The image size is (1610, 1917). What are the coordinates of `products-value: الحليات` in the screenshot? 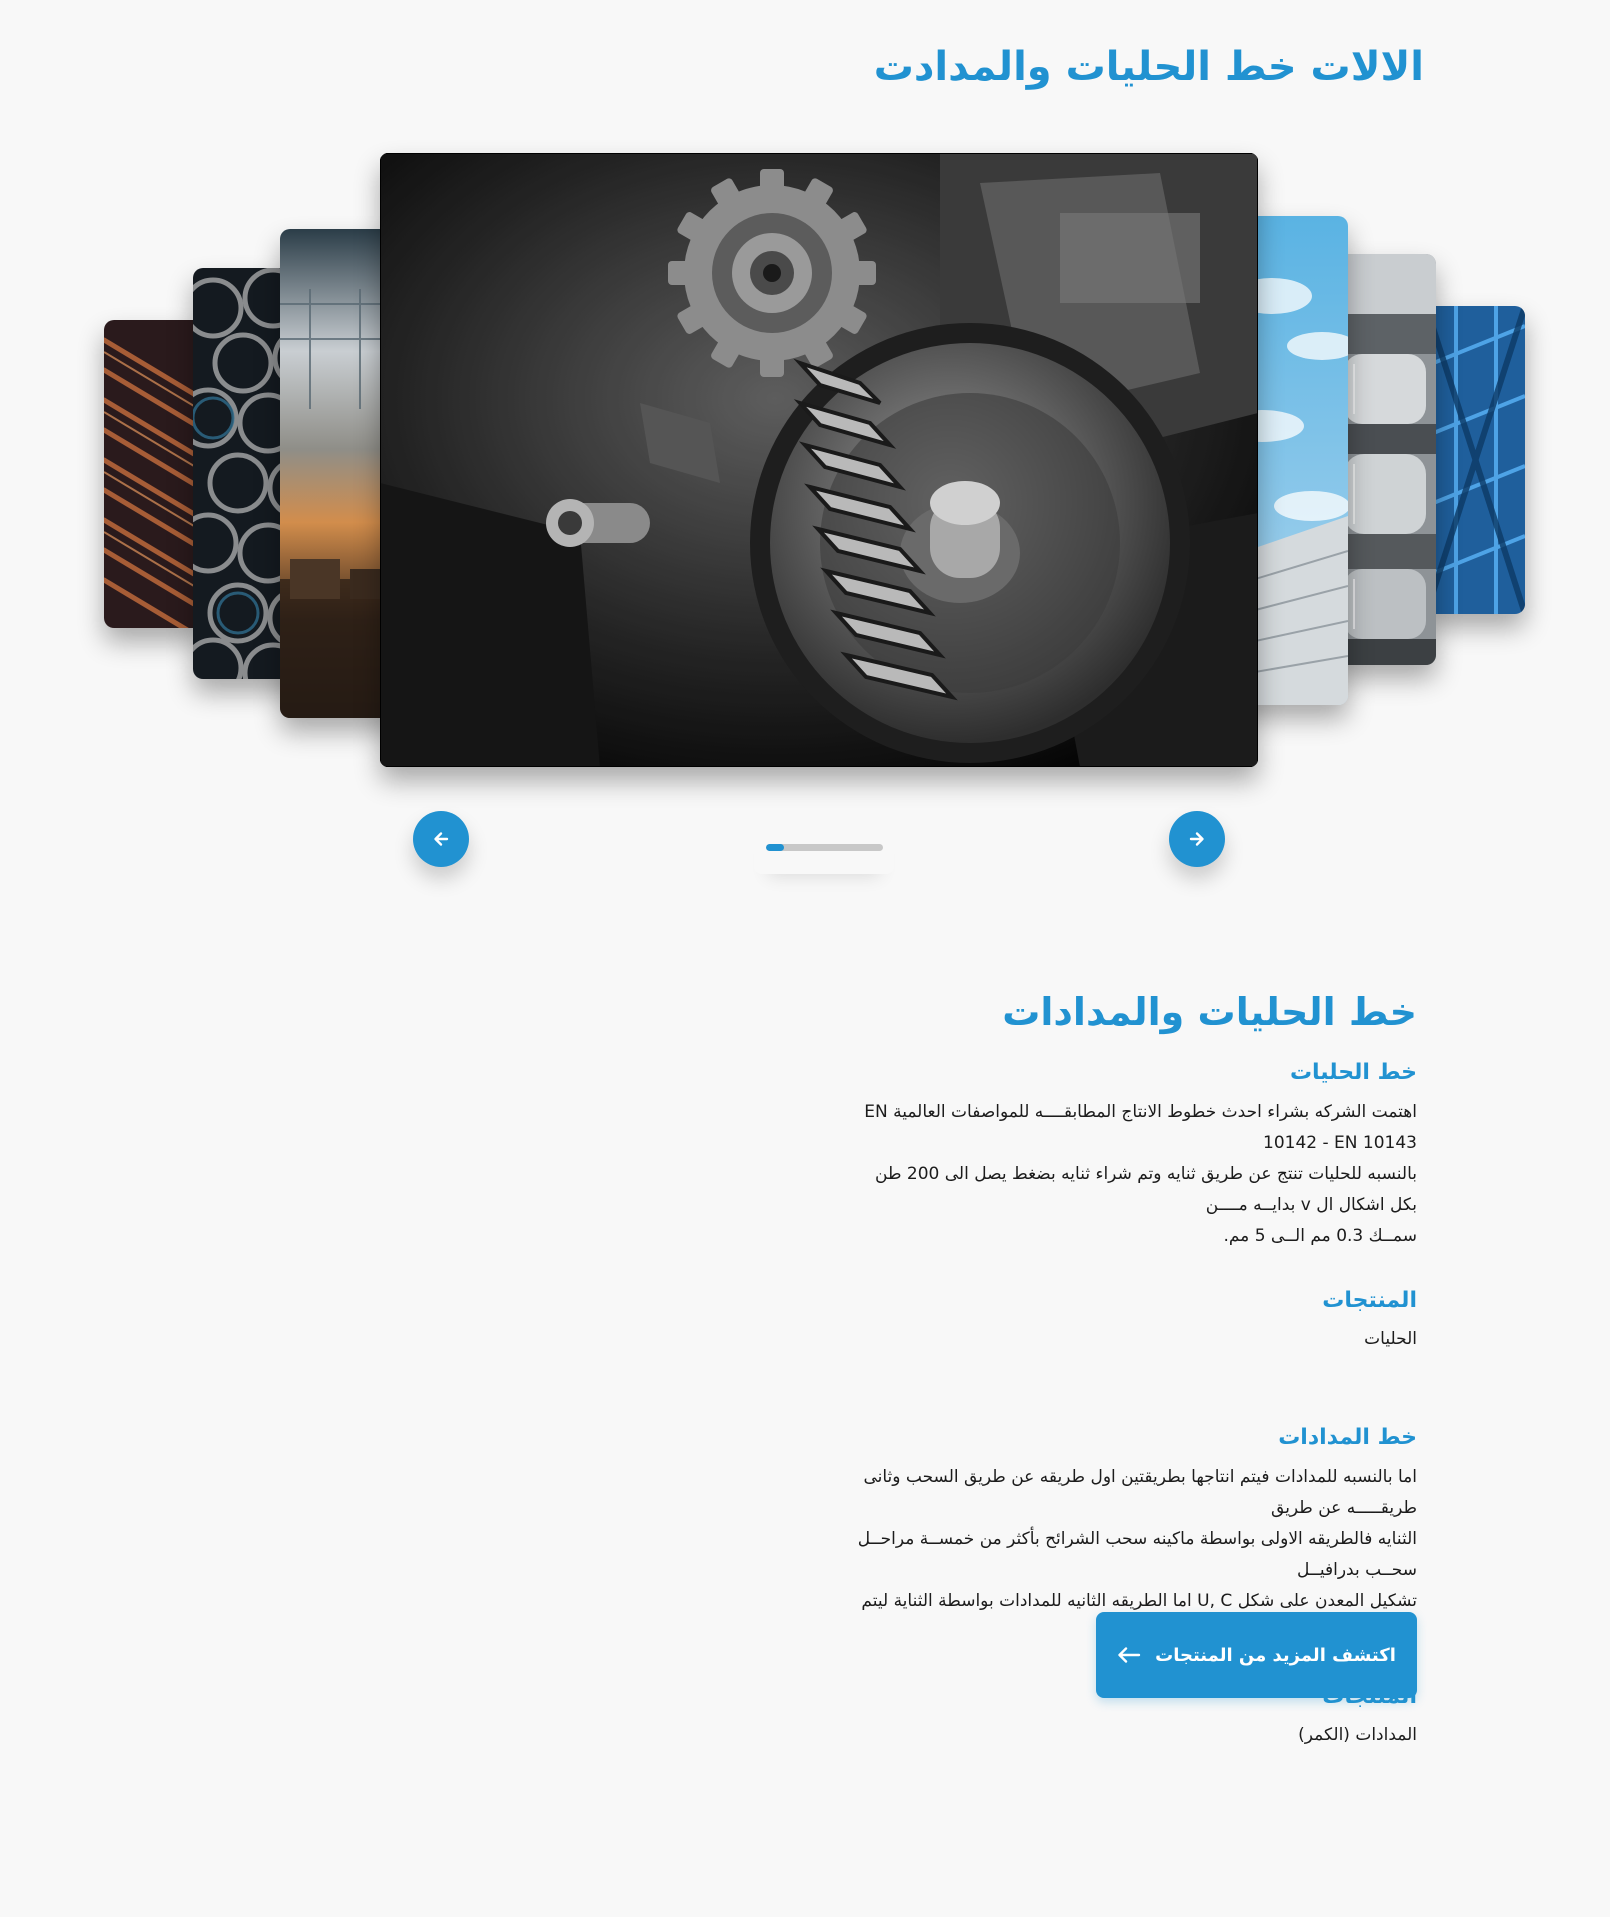 It's located at (1390, 1339).